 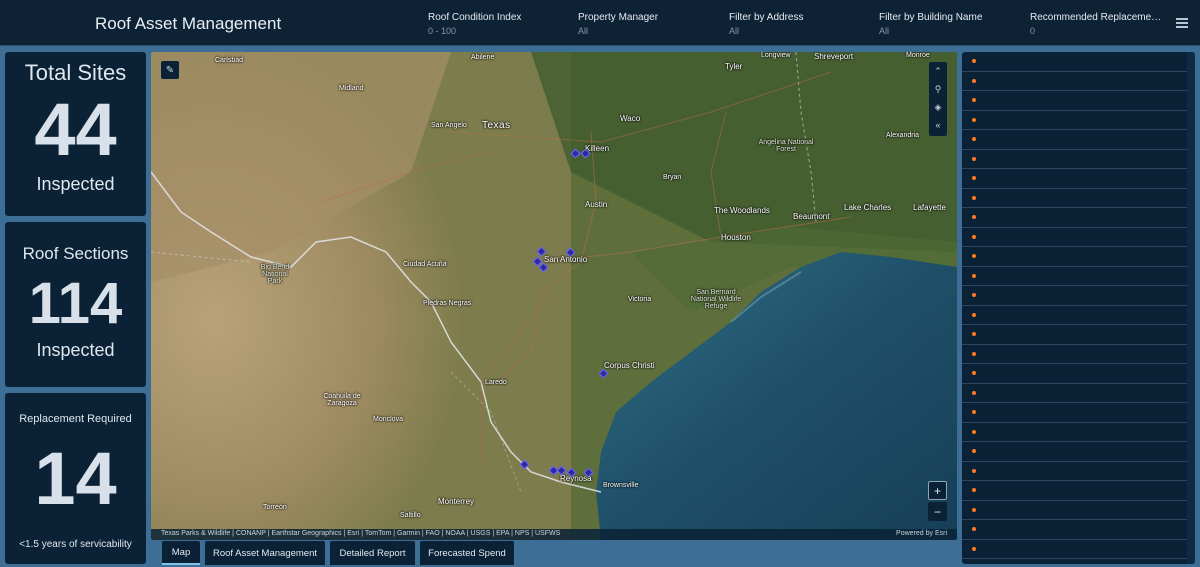 I want to click on place-label: Lafayette, so click(x=929, y=207).